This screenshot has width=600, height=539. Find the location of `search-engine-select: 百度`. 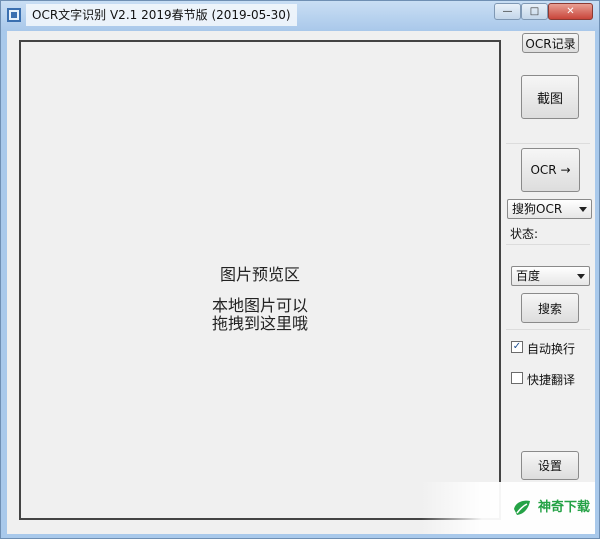

search-engine-select: 百度 is located at coordinates (550, 276).